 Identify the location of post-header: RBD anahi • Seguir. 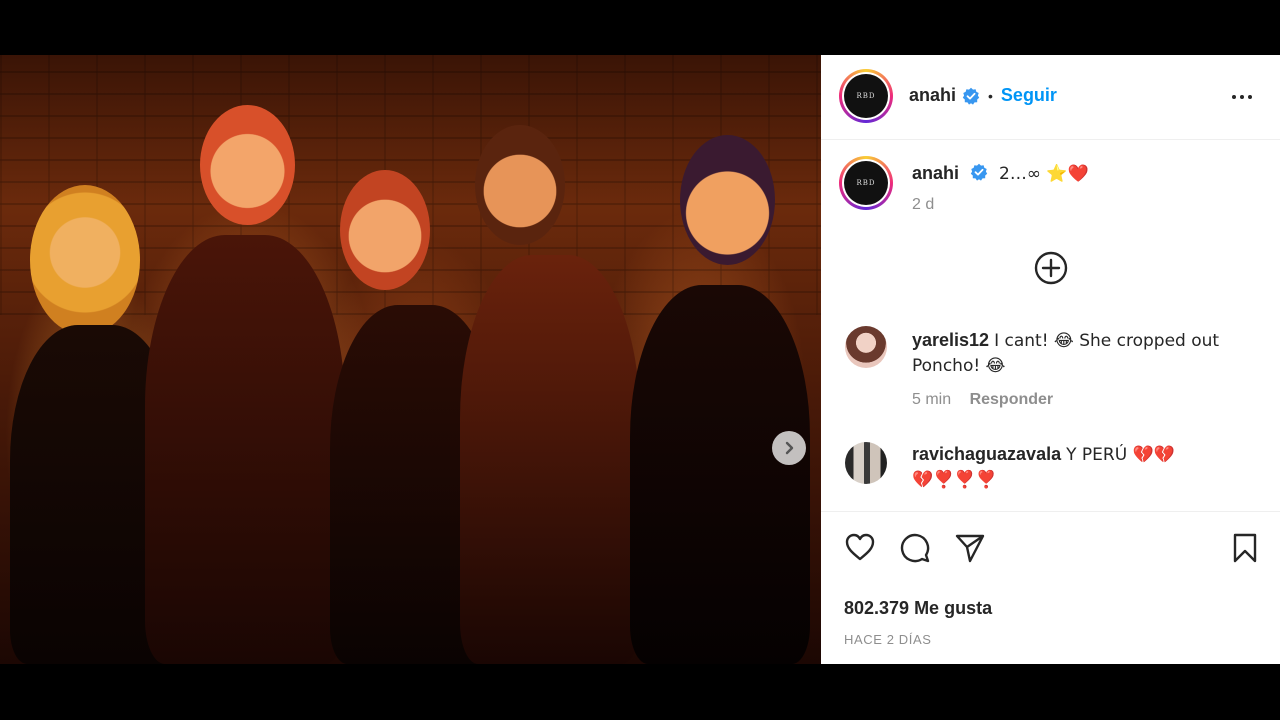
(1050, 97).